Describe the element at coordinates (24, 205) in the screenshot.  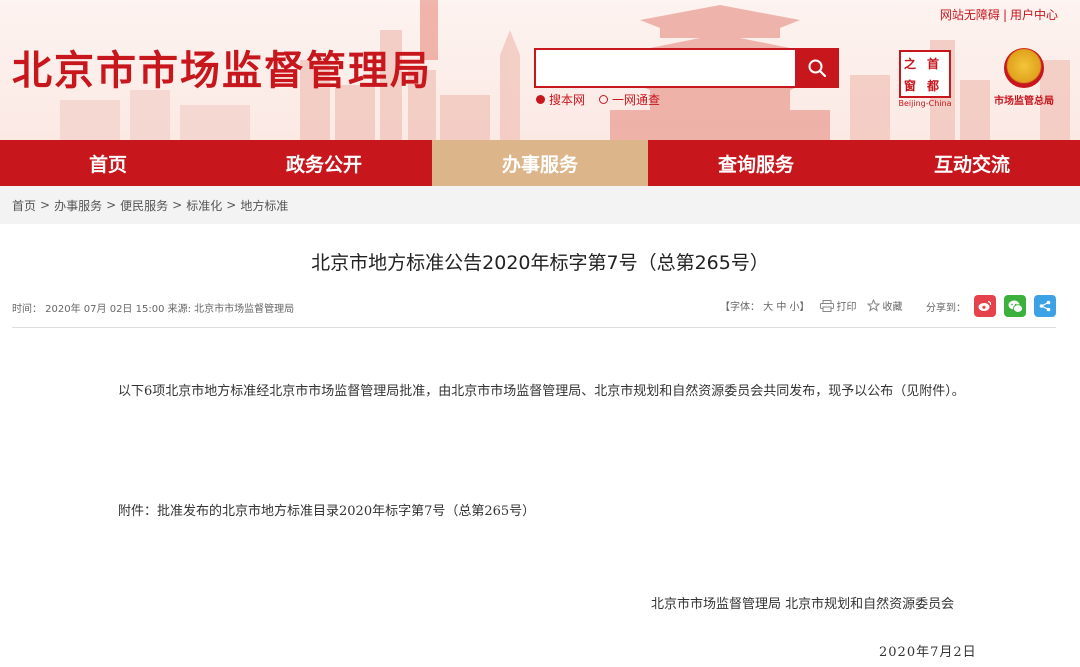
I see `breadcrumb-item: 首页` at that location.